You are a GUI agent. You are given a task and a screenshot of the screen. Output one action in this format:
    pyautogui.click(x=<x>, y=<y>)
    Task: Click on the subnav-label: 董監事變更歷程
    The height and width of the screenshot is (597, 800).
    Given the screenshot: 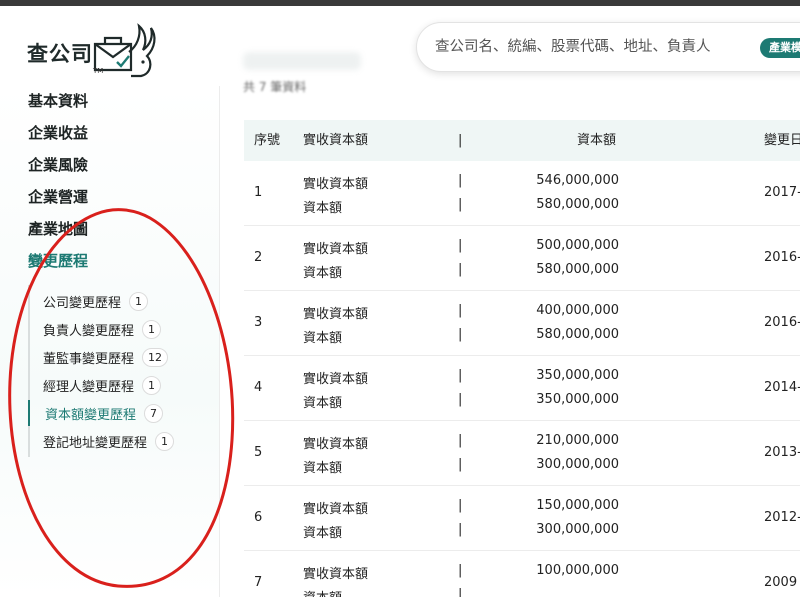 What is the action you would take?
    pyautogui.click(x=89, y=359)
    